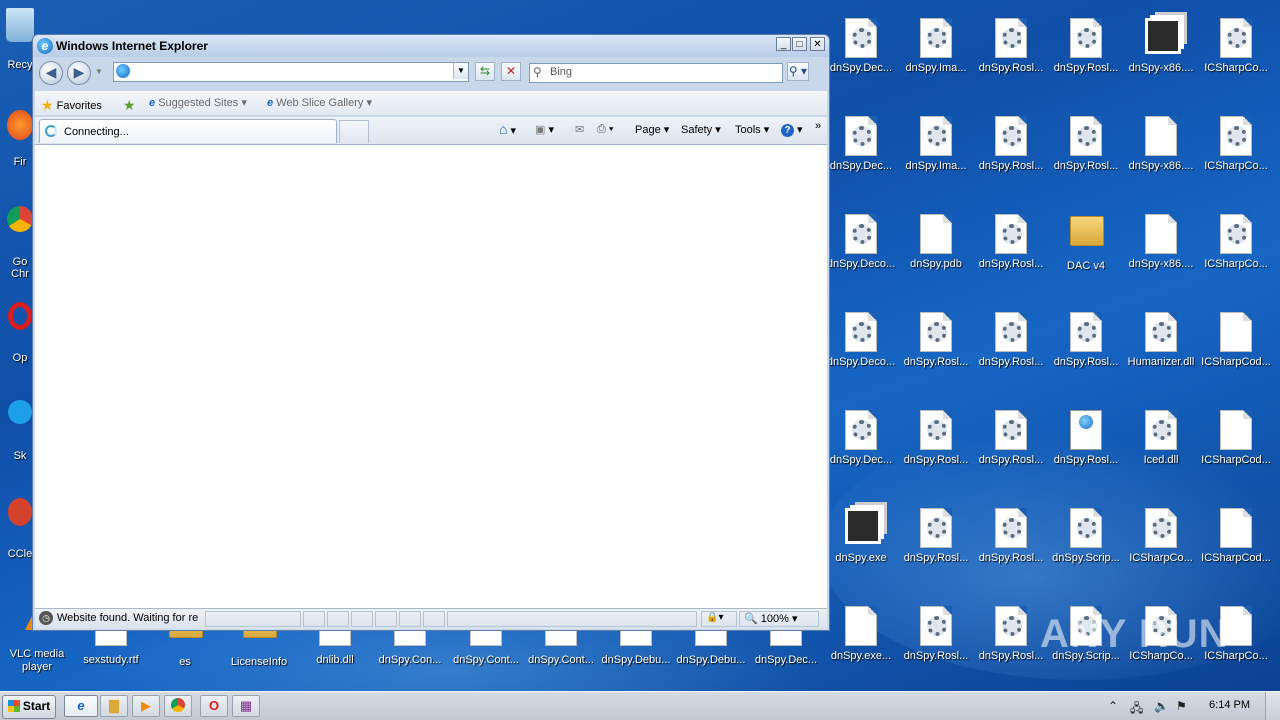  Describe the element at coordinates (1087, 231) in the screenshot. I see `folder-icon` at that location.